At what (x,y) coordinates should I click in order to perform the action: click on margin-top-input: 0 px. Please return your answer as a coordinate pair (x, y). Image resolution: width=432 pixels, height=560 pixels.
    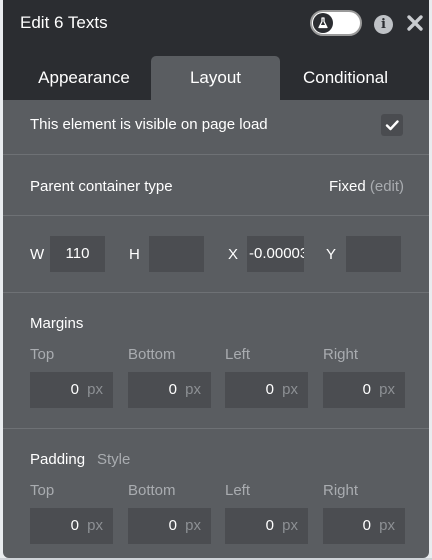
    Looking at the image, I should click on (71, 390).